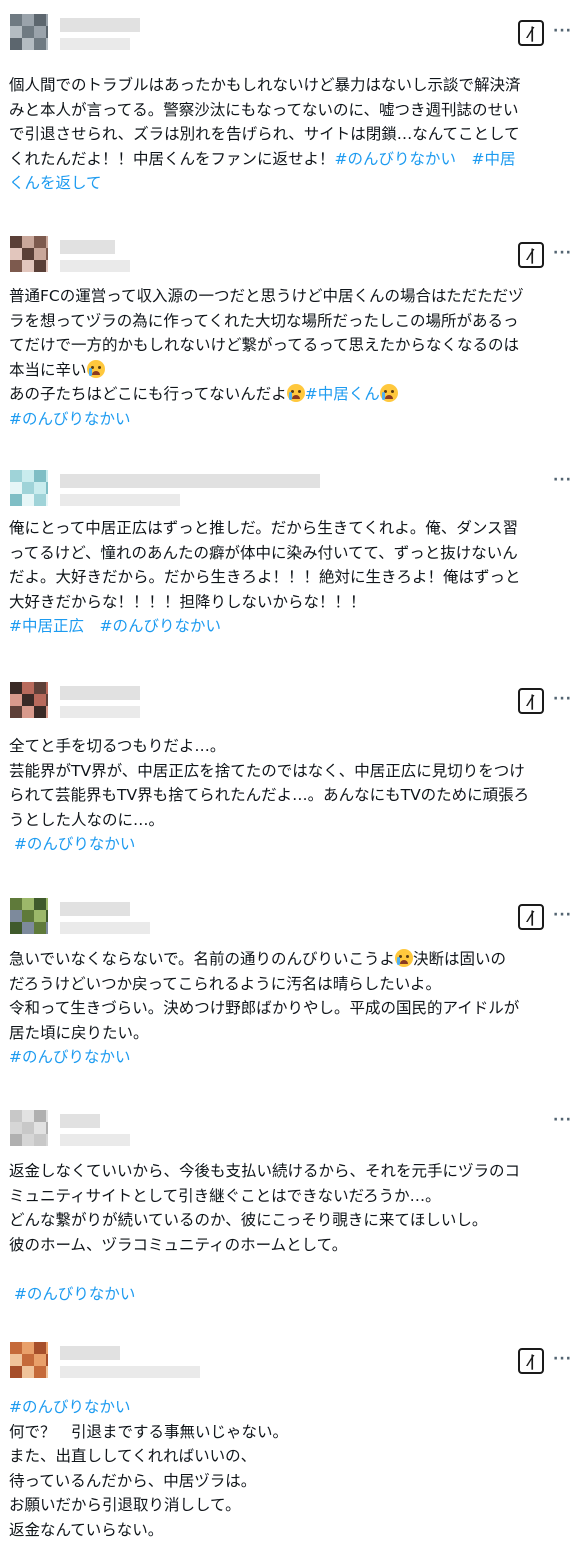  I want to click on post-text-line: 個人間でのトラブルはあったかもしれないけど暴力はないし示談で解決済, so click(292, 85).